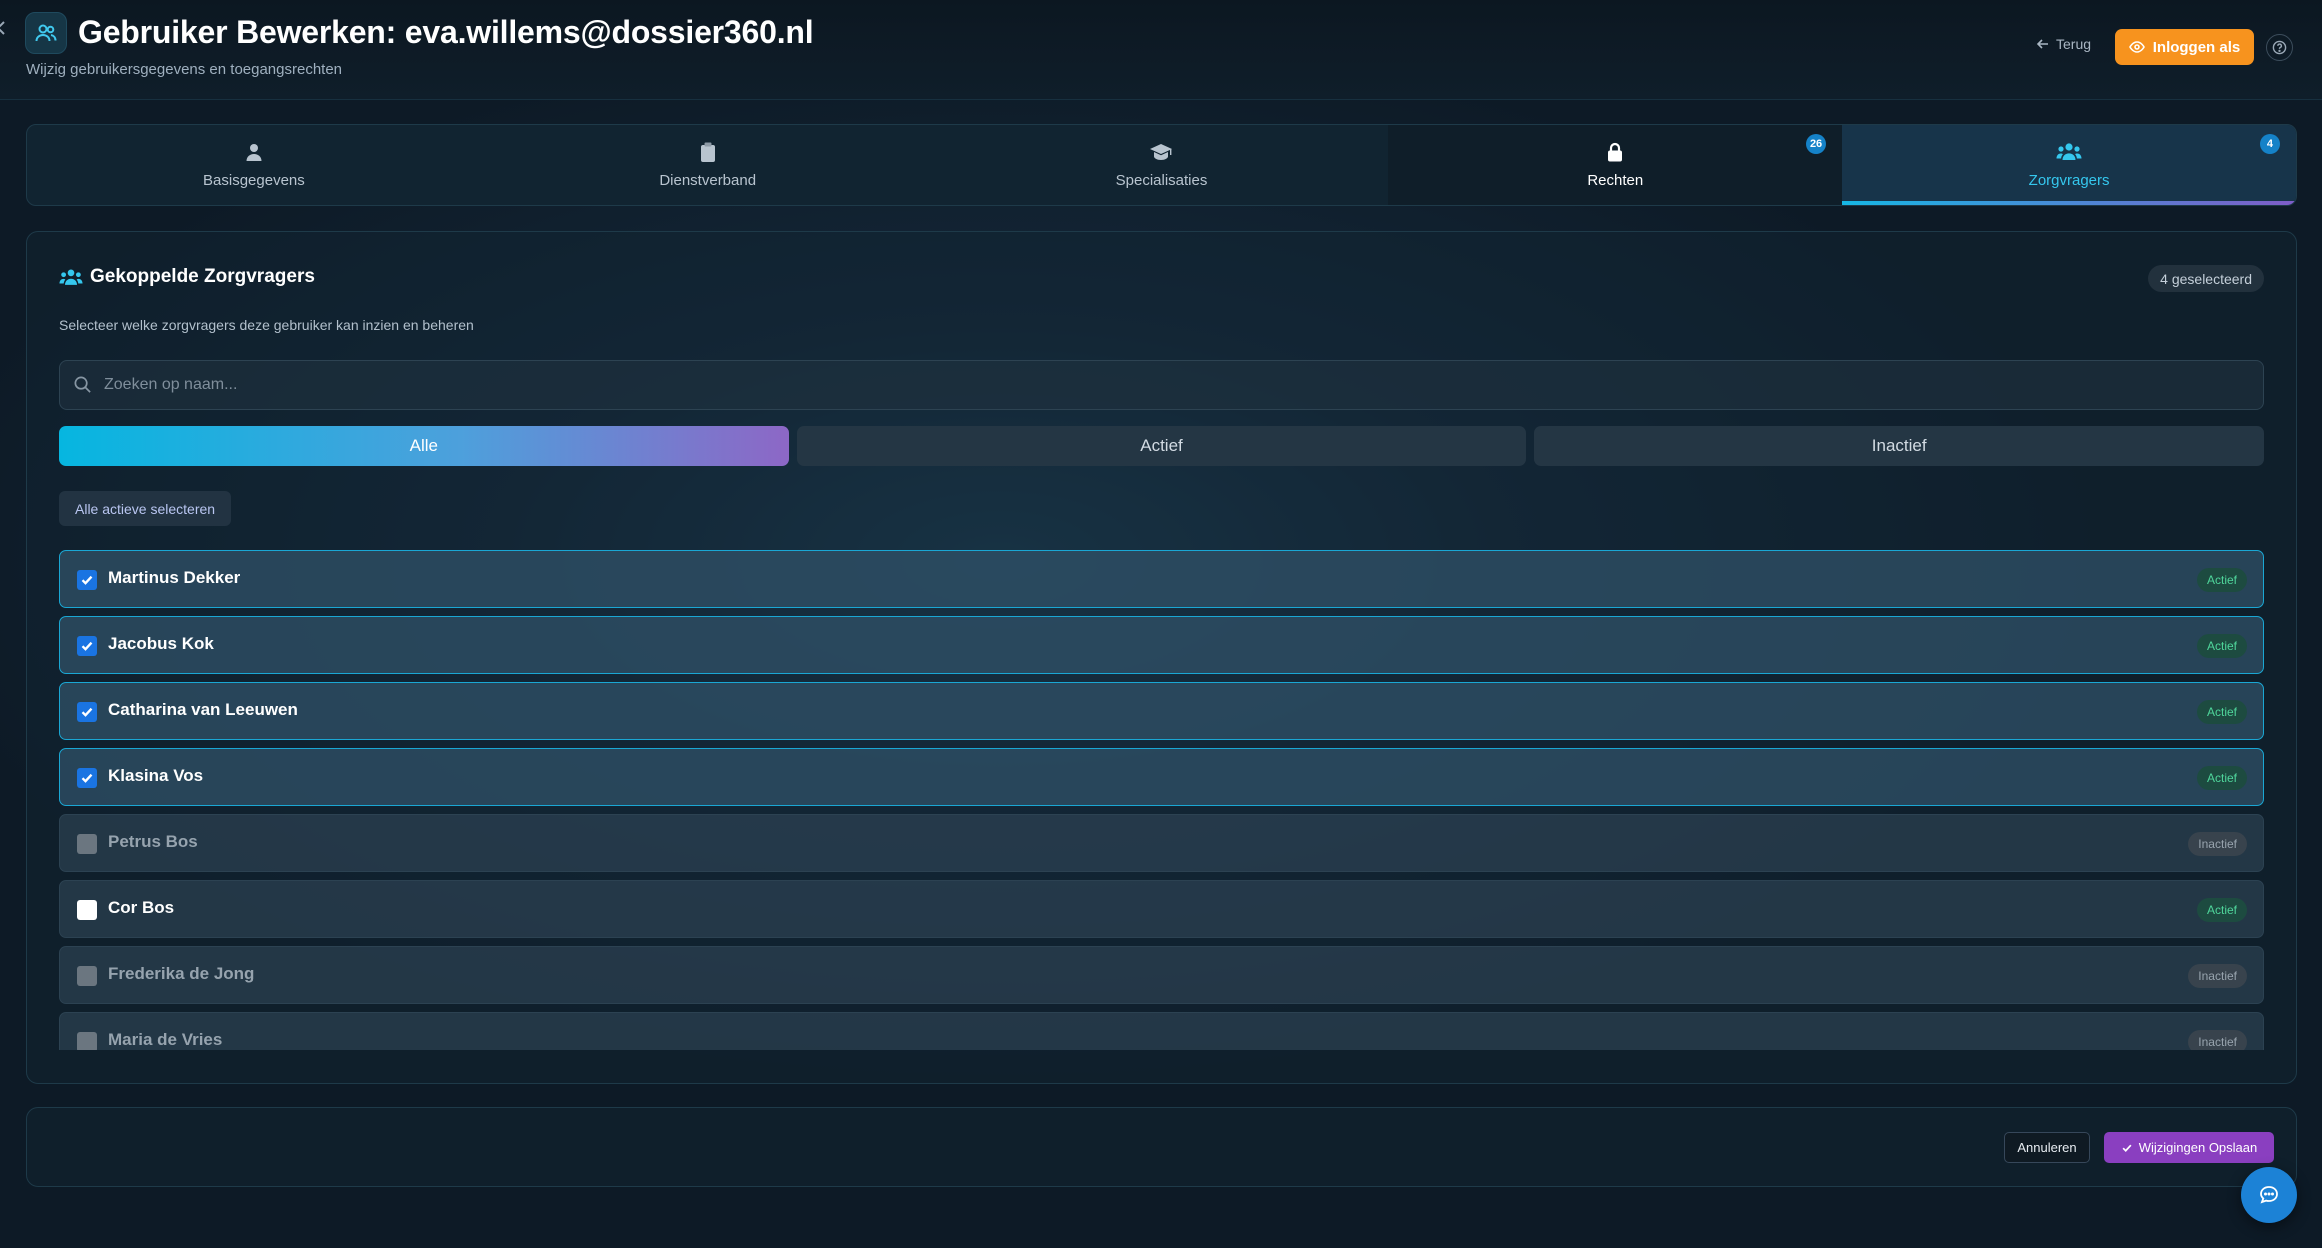 The width and height of the screenshot is (2322, 1248). Describe the element at coordinates (1615, 151) in the screenshot. I see `lock-icon` at that location.